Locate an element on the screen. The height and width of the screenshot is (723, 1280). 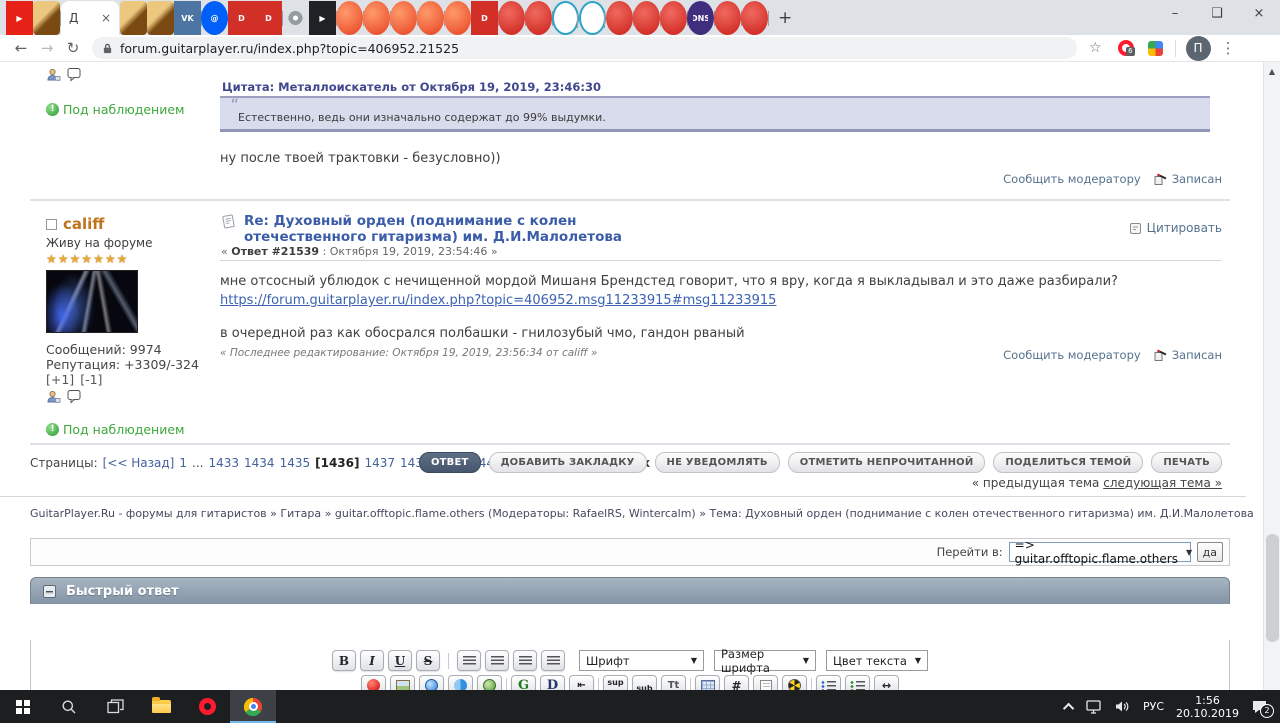
quote-button: Цитировать is located at coordinates (1175, 228).